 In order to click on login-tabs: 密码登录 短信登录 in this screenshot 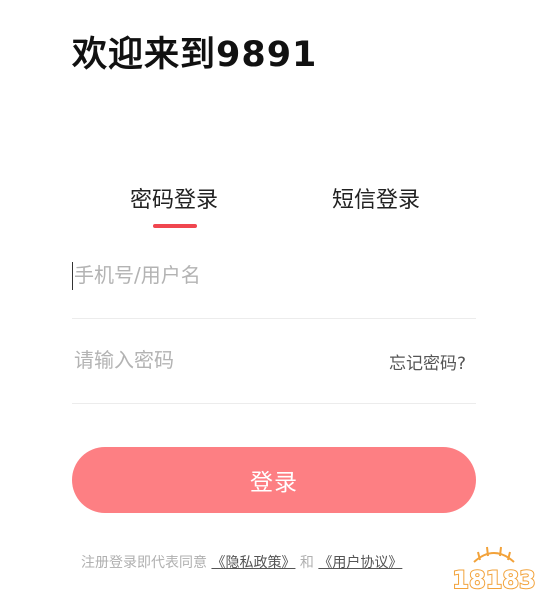, I will do `click(275, 207)`.